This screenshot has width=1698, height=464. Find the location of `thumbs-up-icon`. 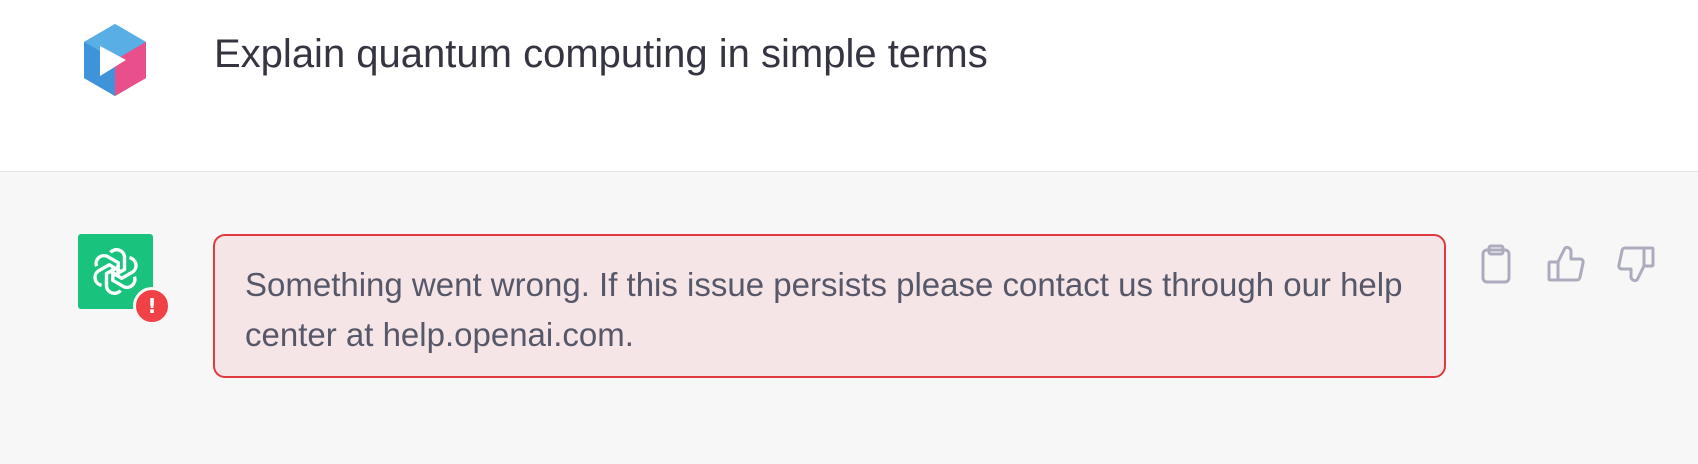

thumbs-up-icon is located at coordinates (1566, 263).